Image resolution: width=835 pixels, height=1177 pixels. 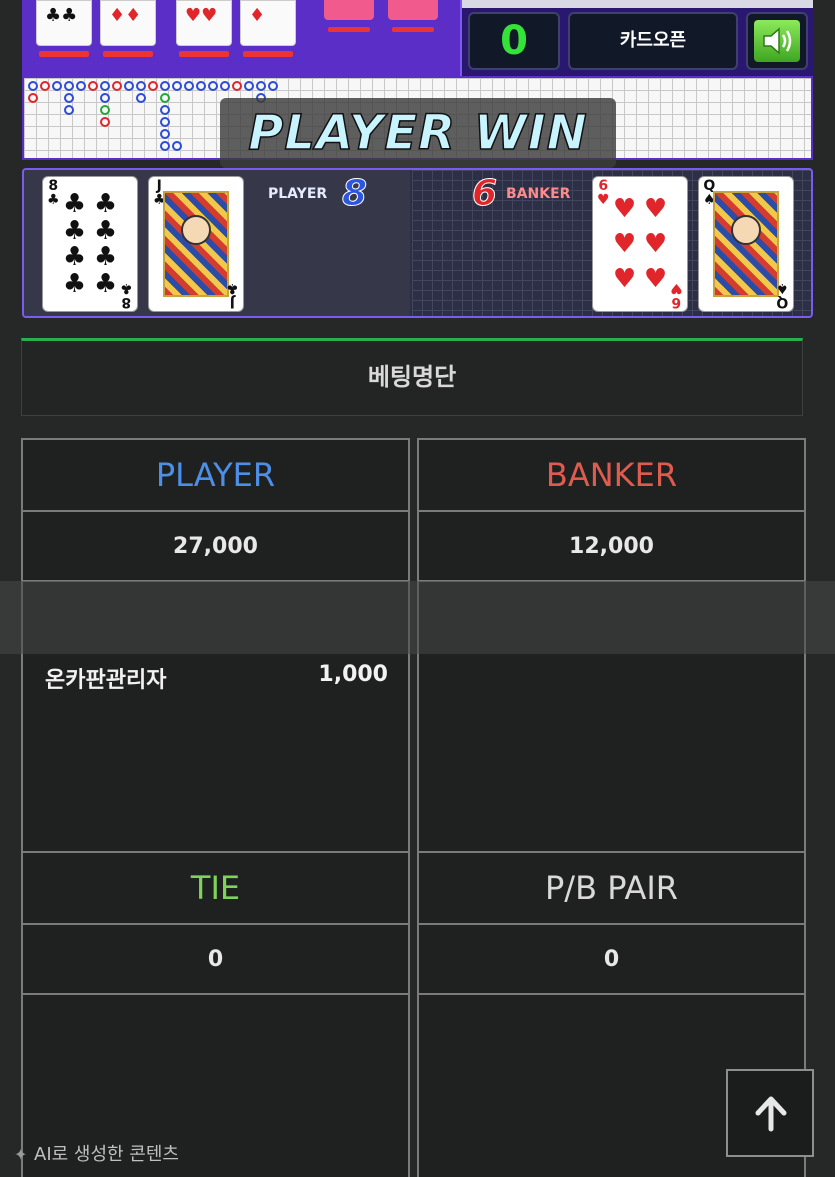 I want to click on status-strip, so click(x=637, y=4).